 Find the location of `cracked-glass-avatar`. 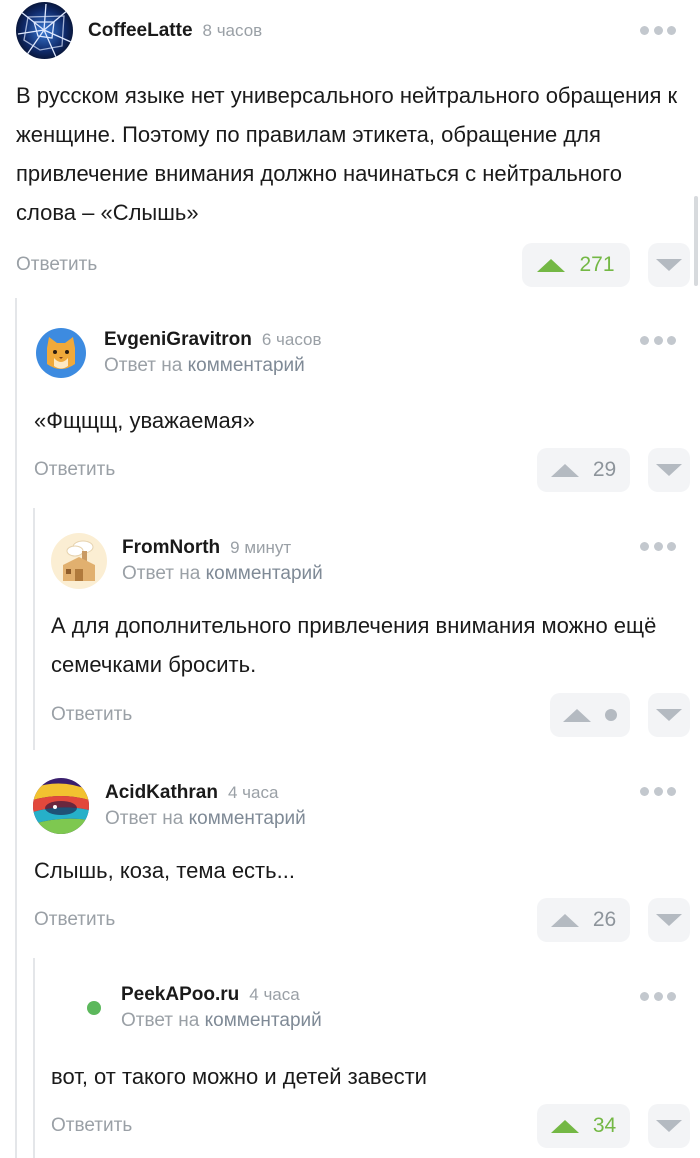

cracked-glass-avatar is located at coordinates (44, 30).